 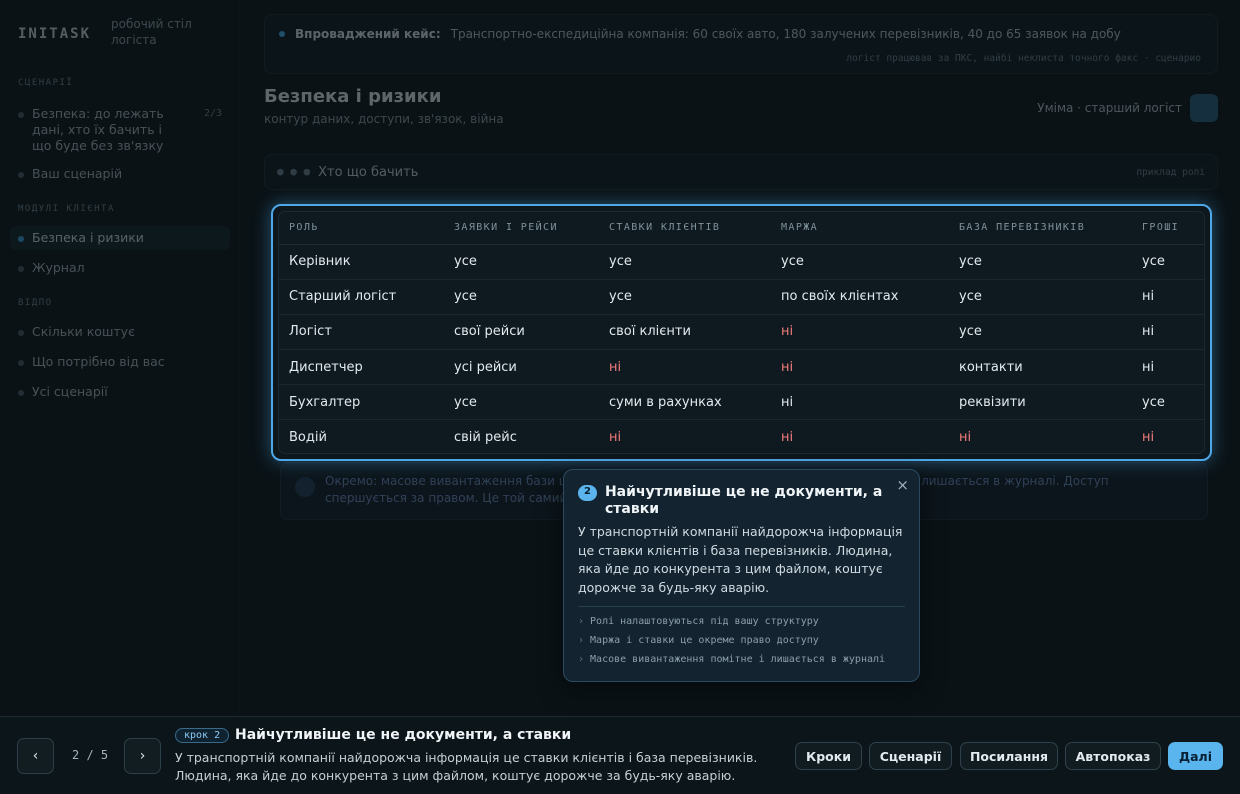 What do you see at coordinates (212, 113) in the screenshot?
I see `sidebar-item-count: 2/3` at bounding box center [212, 113].